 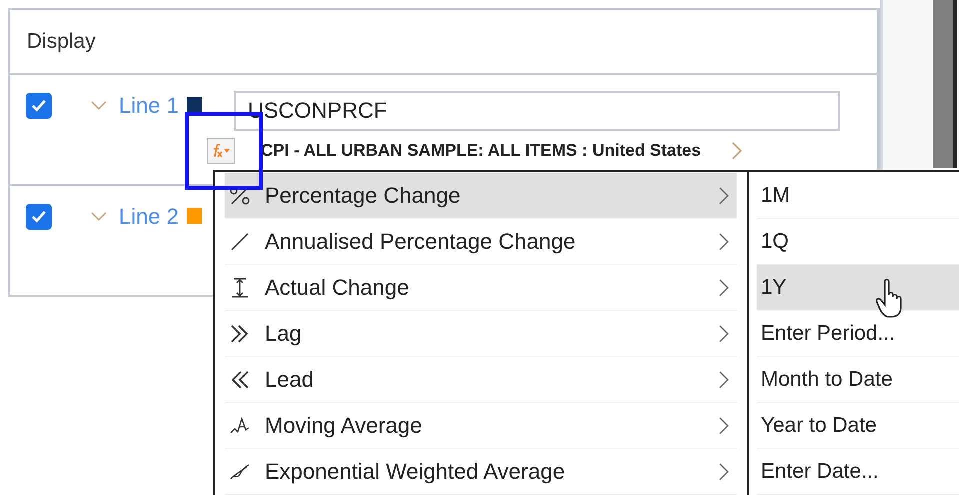 What do you see at coordinates (240, 241) in the screenshot?
I see `slash-icon` at bounding box center [240, 241].